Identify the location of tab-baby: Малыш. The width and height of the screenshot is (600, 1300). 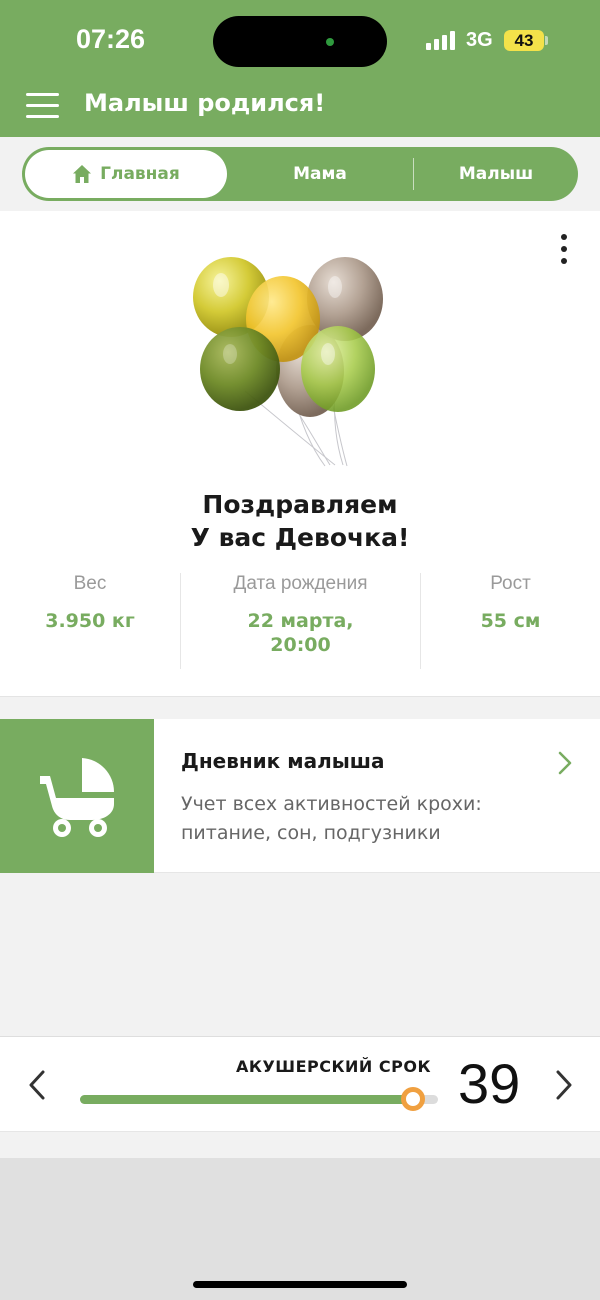
(496, 174).